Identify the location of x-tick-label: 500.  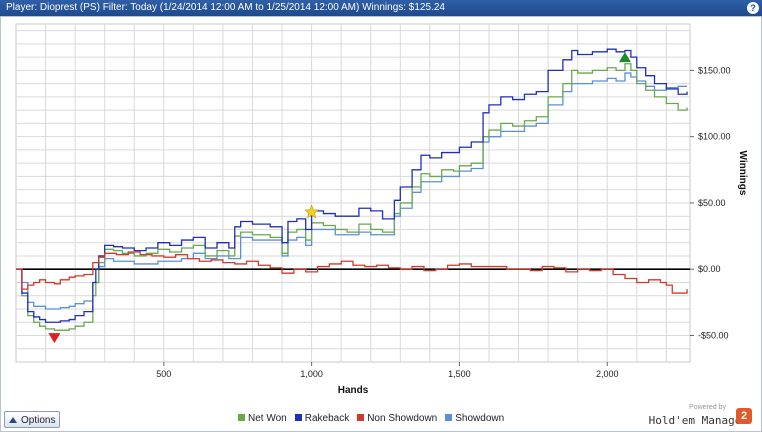
(163, 374).